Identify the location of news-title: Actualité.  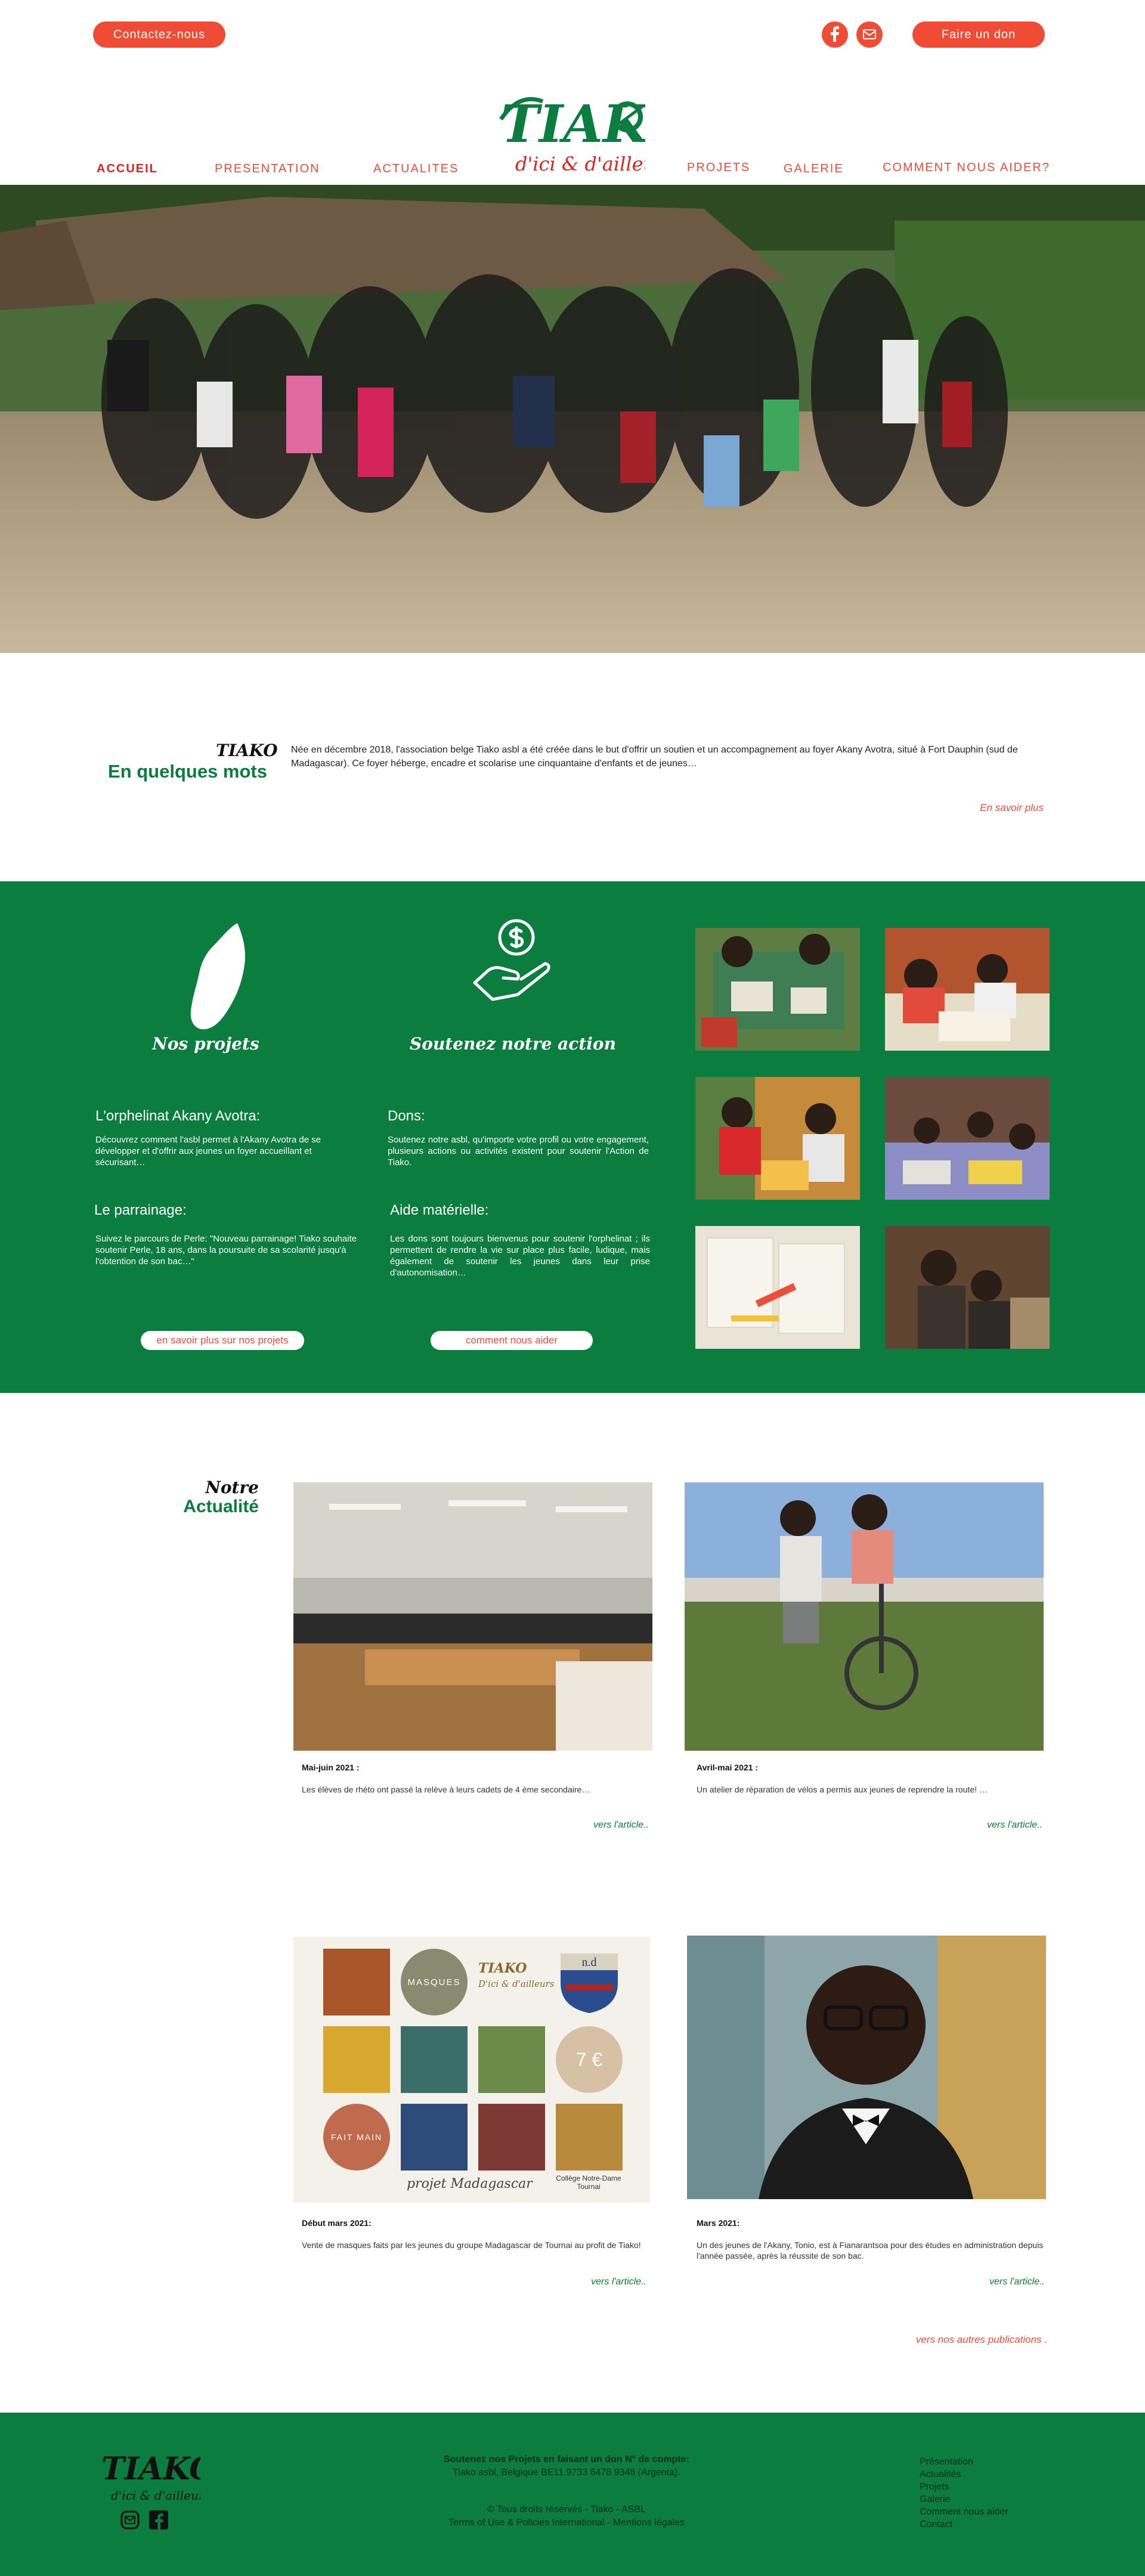
(221, 1507).